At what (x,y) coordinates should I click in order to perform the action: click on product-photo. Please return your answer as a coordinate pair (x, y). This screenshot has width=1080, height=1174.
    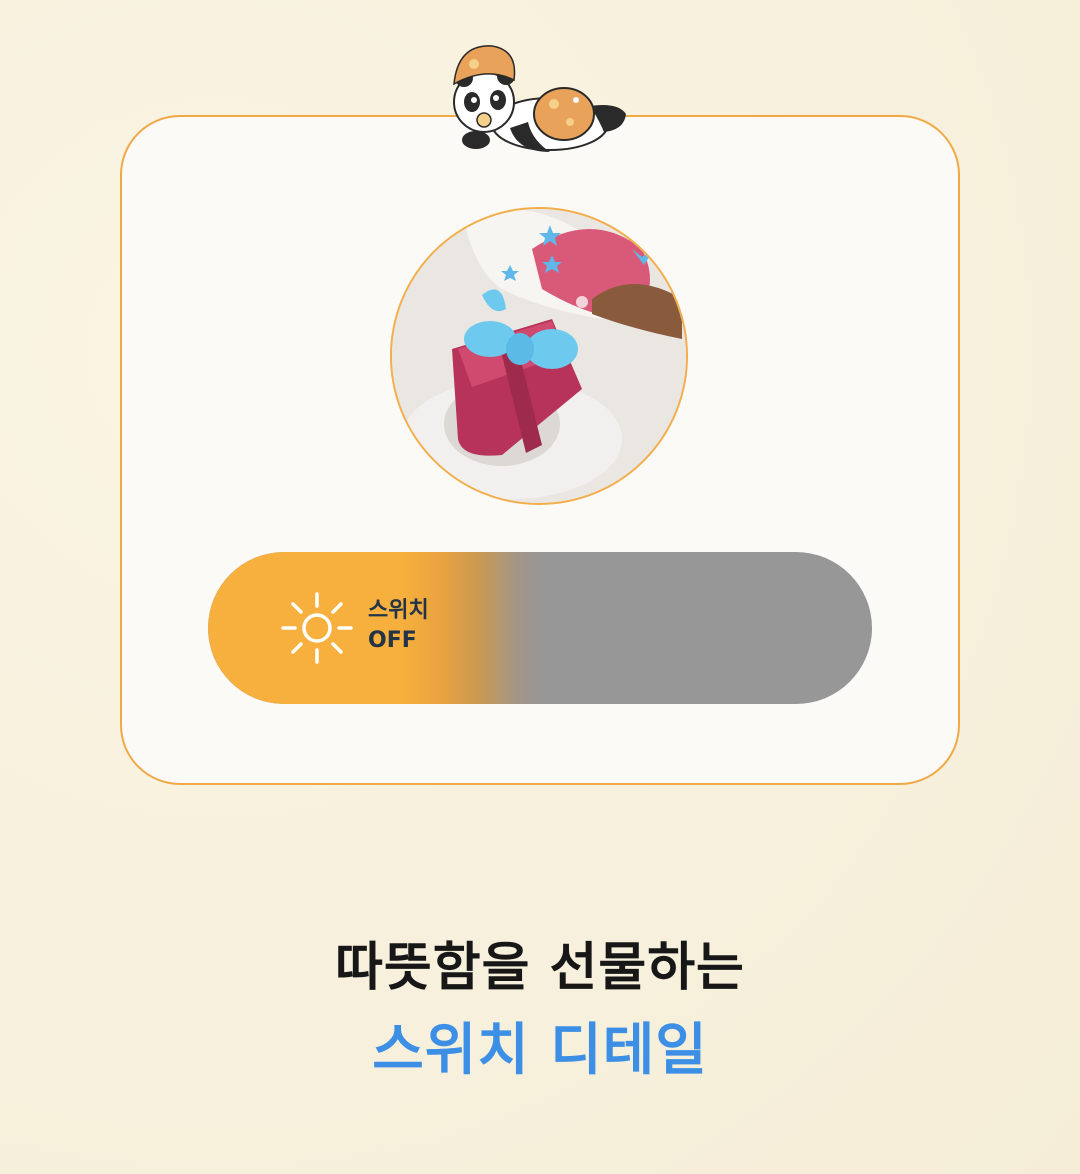
    Looking at the image, I should click on (539, 356).